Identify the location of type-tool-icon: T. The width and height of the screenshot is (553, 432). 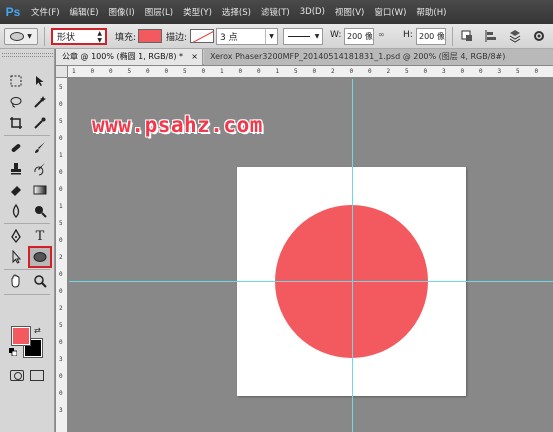
(40, 236).